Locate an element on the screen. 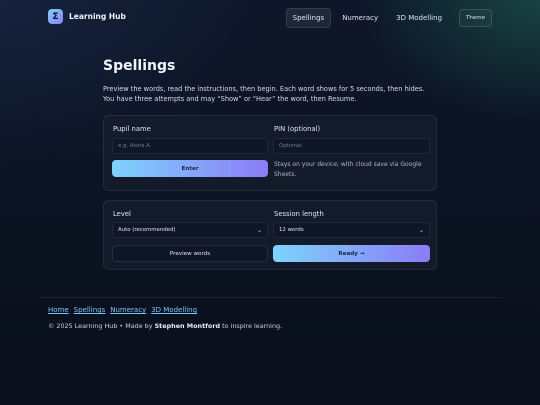  nav-item-spellings: Spellings is located at coordinates (308, 18).